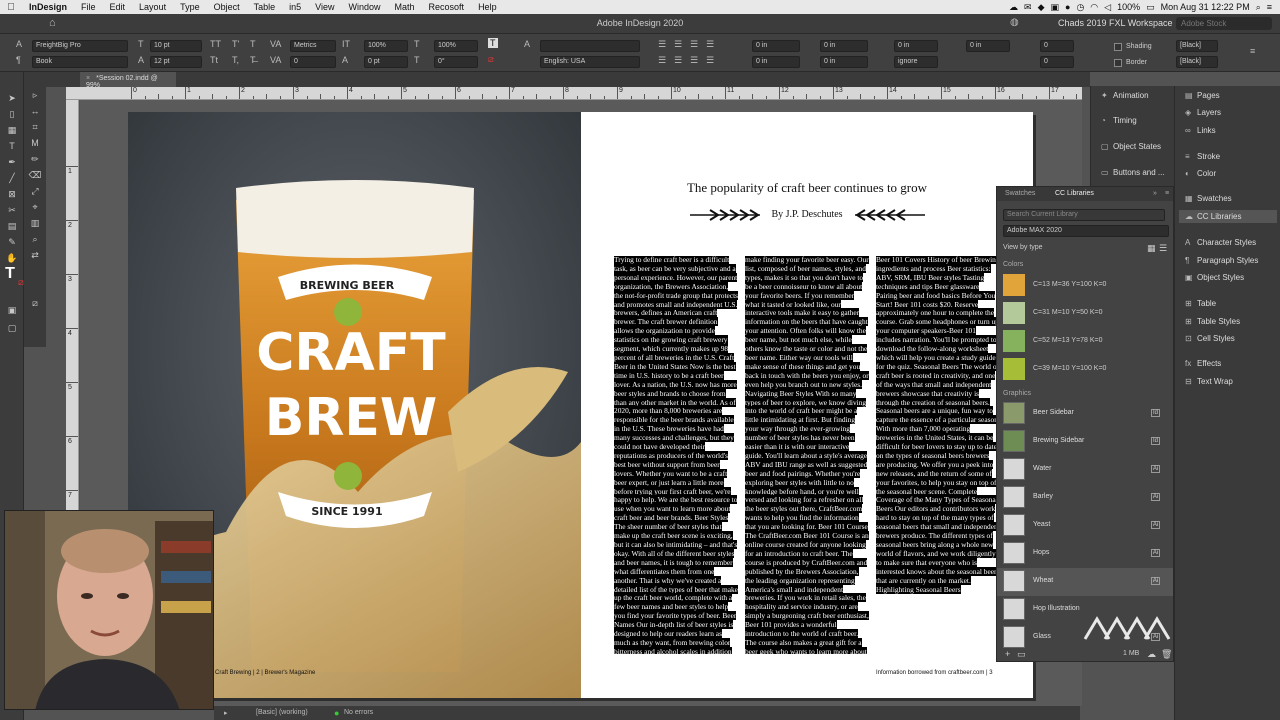  Describe the element at coordinates (590, 62) in the screenshot. I see `language-field: English: USA` at that location.